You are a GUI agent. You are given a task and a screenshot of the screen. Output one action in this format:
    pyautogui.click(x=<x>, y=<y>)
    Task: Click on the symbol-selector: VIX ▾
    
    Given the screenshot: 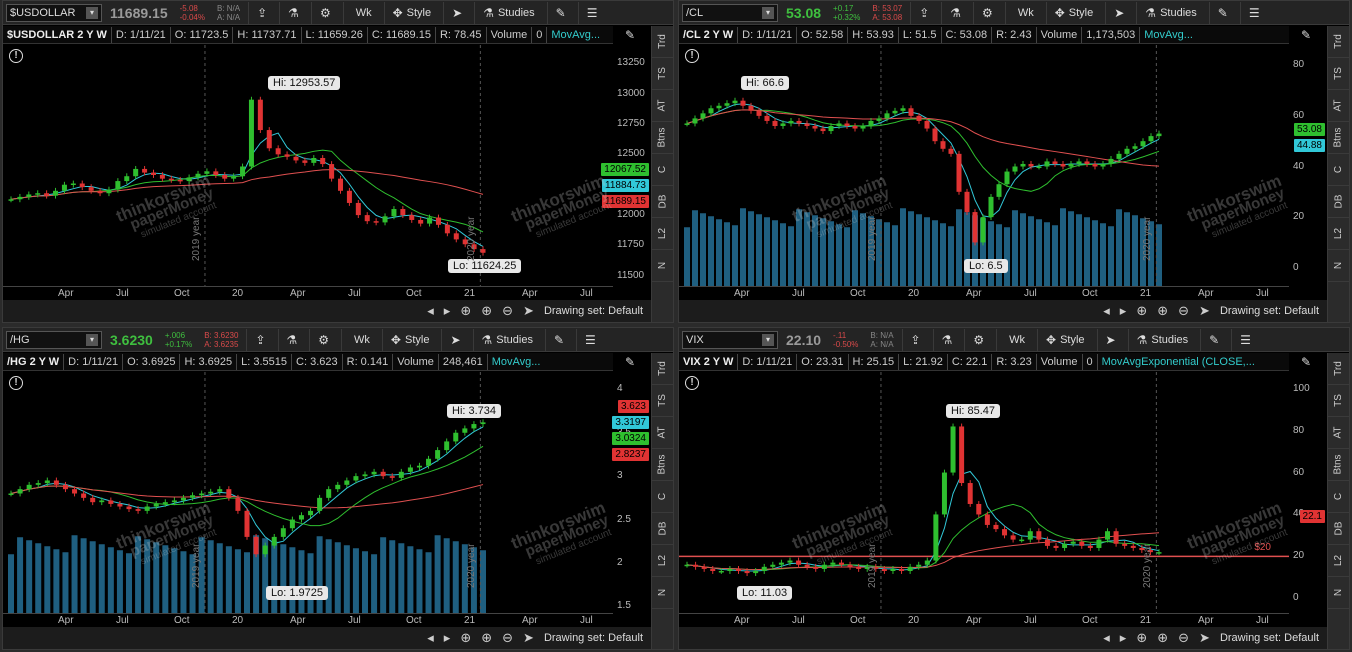 What is the action you would take?
    pyautogui.click(x=730, y=339)
    